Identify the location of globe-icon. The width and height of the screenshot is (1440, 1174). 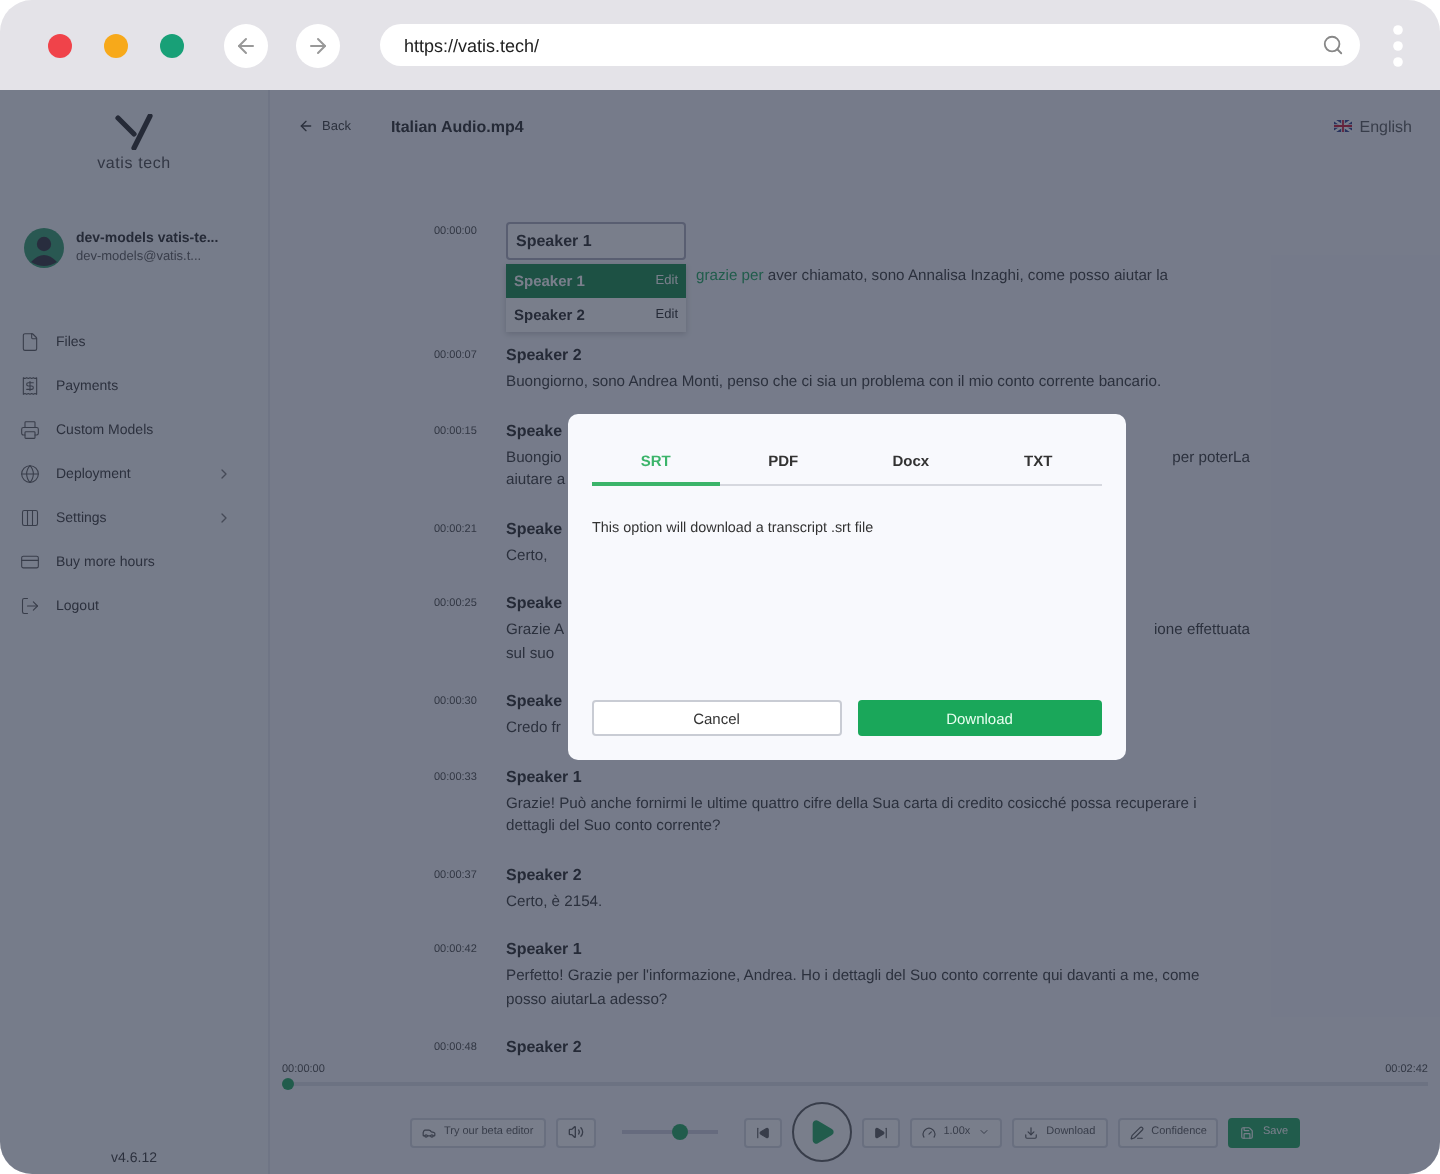
(30, 474).